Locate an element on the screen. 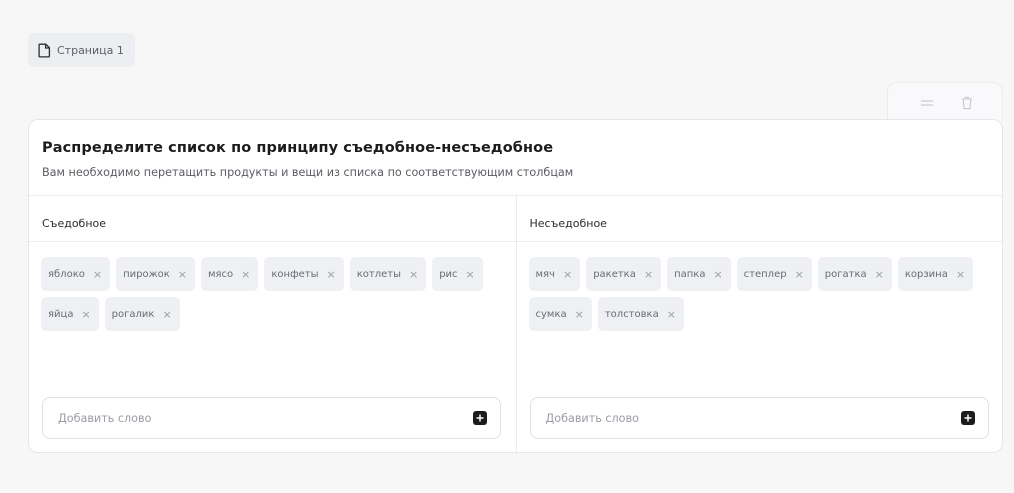 The width and height of the screenshot is (1014, 493). word-chip-label: конфеты is located at coordinates (295, 274).